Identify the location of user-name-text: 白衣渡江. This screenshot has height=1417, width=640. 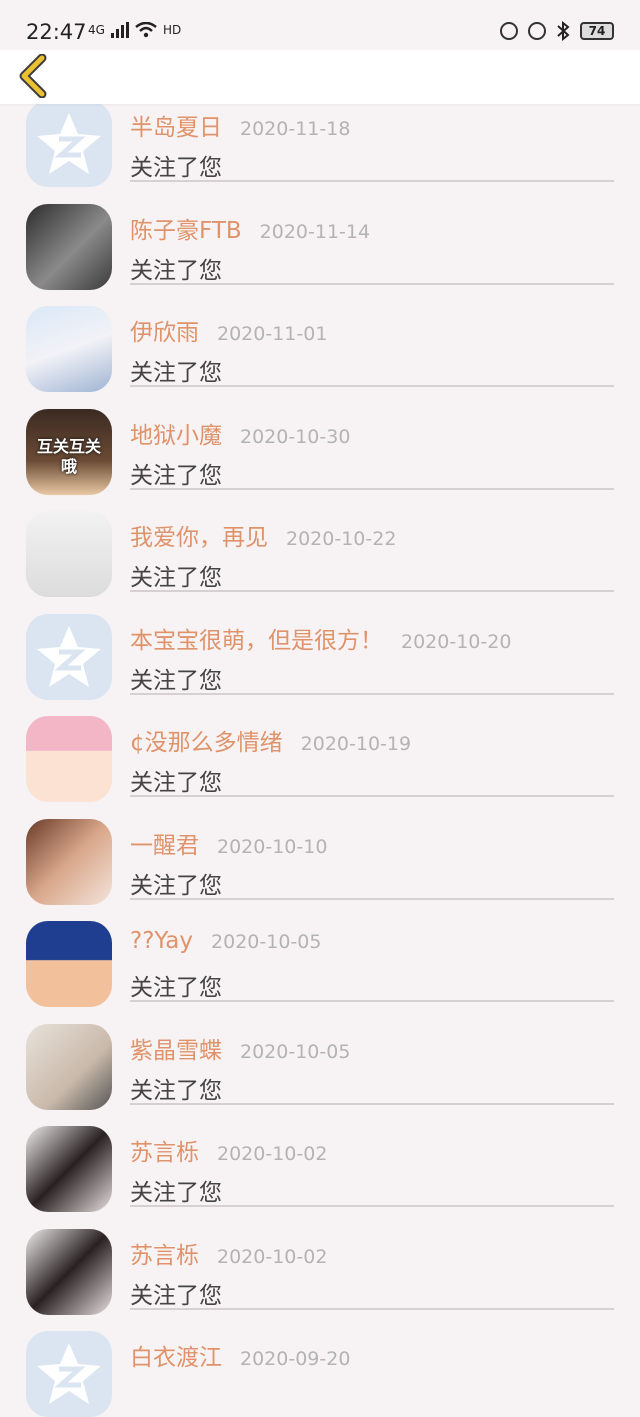
(176, 1358).